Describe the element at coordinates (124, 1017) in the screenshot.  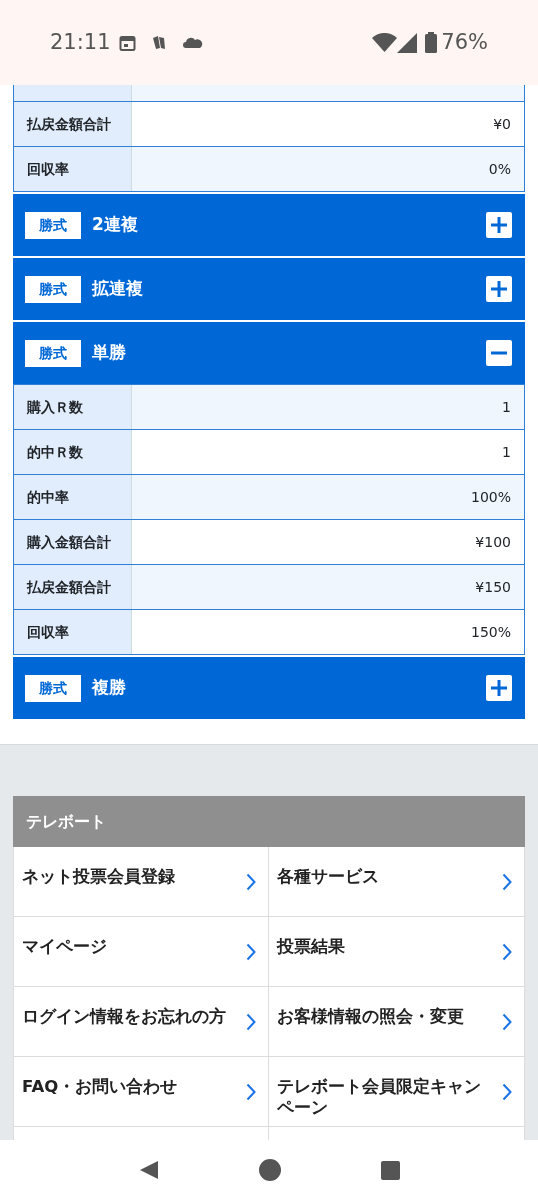
I see `menu-link-label: ログイン情報をお忘れの方` at that location.